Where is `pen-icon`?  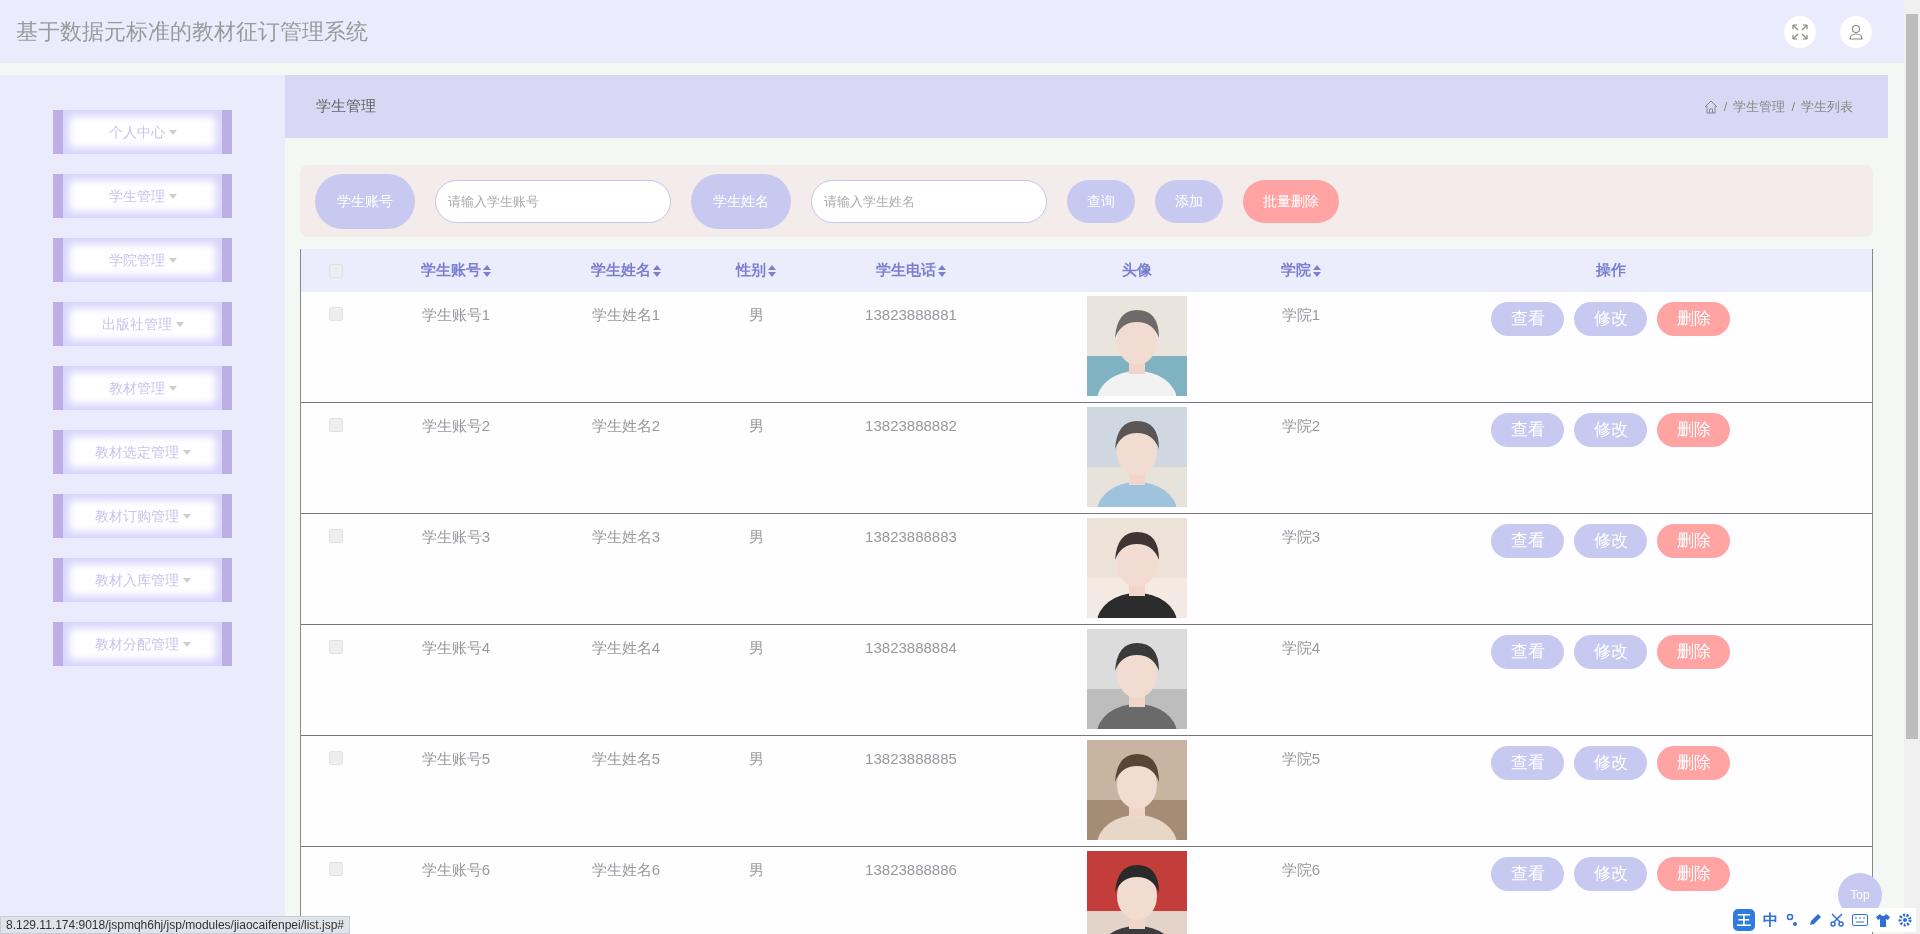
pen-icon is located at coordinates (1815, 920).